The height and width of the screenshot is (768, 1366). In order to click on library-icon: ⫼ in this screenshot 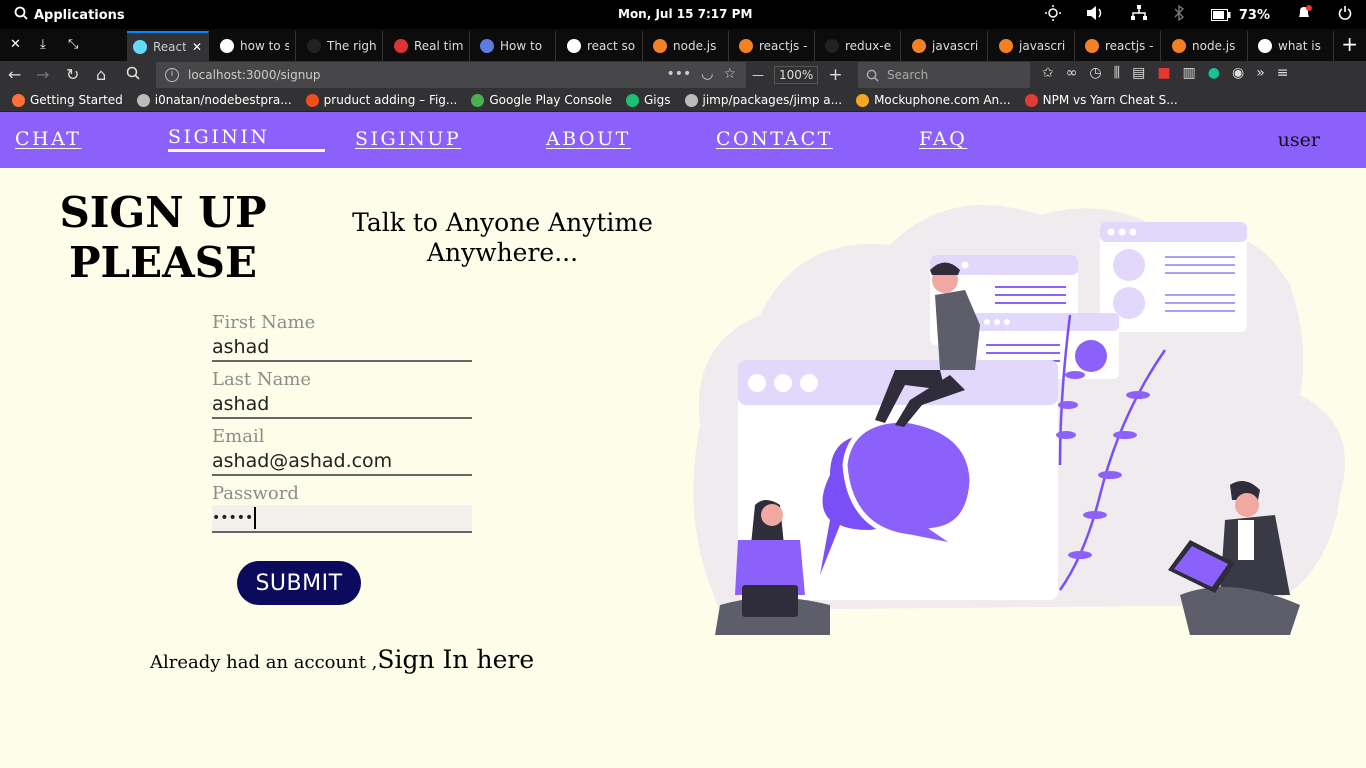, I will do `click(1117, 73)`.